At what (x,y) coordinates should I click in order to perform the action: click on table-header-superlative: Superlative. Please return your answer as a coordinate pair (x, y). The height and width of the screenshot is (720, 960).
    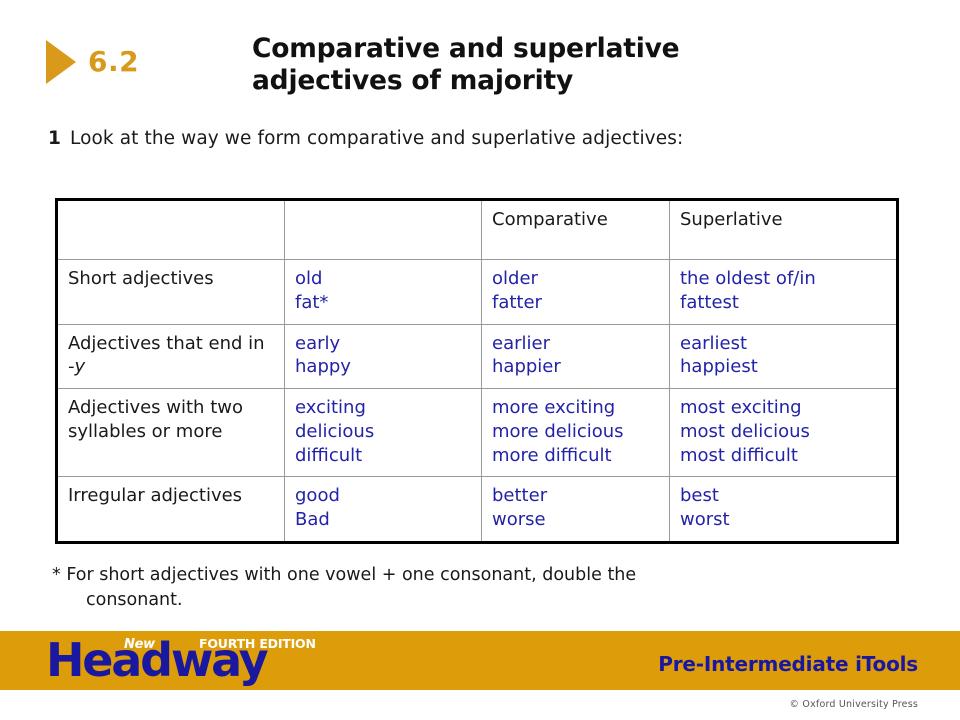
    Looking at the image, I should click on (783, 229).